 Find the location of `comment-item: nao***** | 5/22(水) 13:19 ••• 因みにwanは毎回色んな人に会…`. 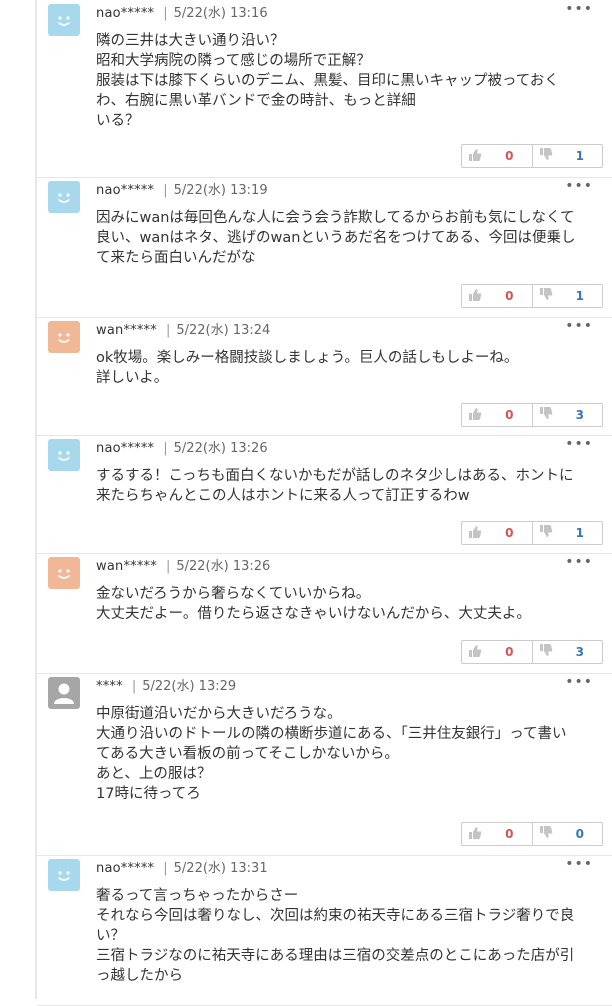

comment-item: nao***** | 5/22(水) 13:19 ••• 因みにwanは毎回色んな人に会… is located at coordinates (324, 247).